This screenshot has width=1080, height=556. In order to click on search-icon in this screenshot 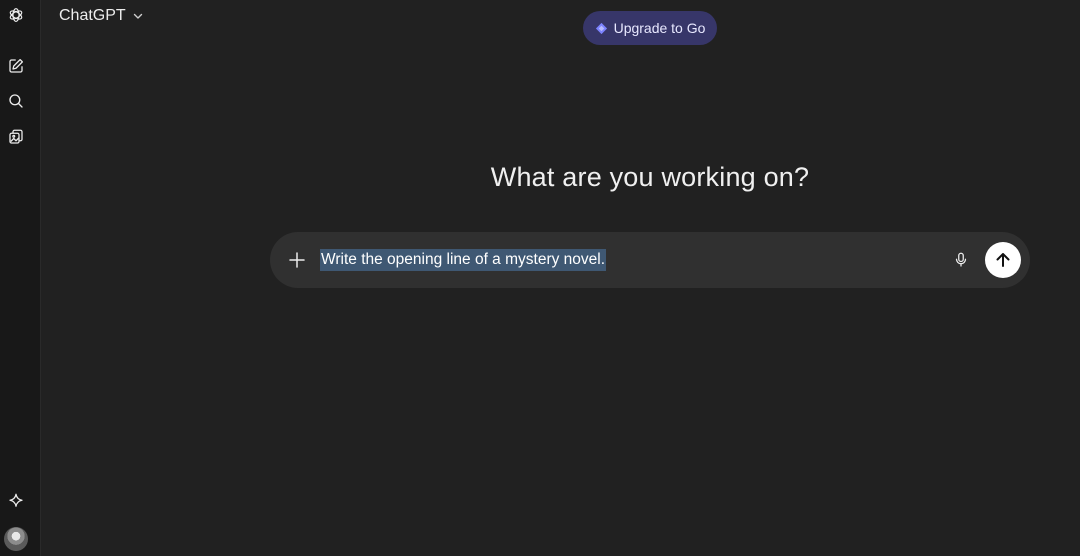, I will do `click(16, 101)`.